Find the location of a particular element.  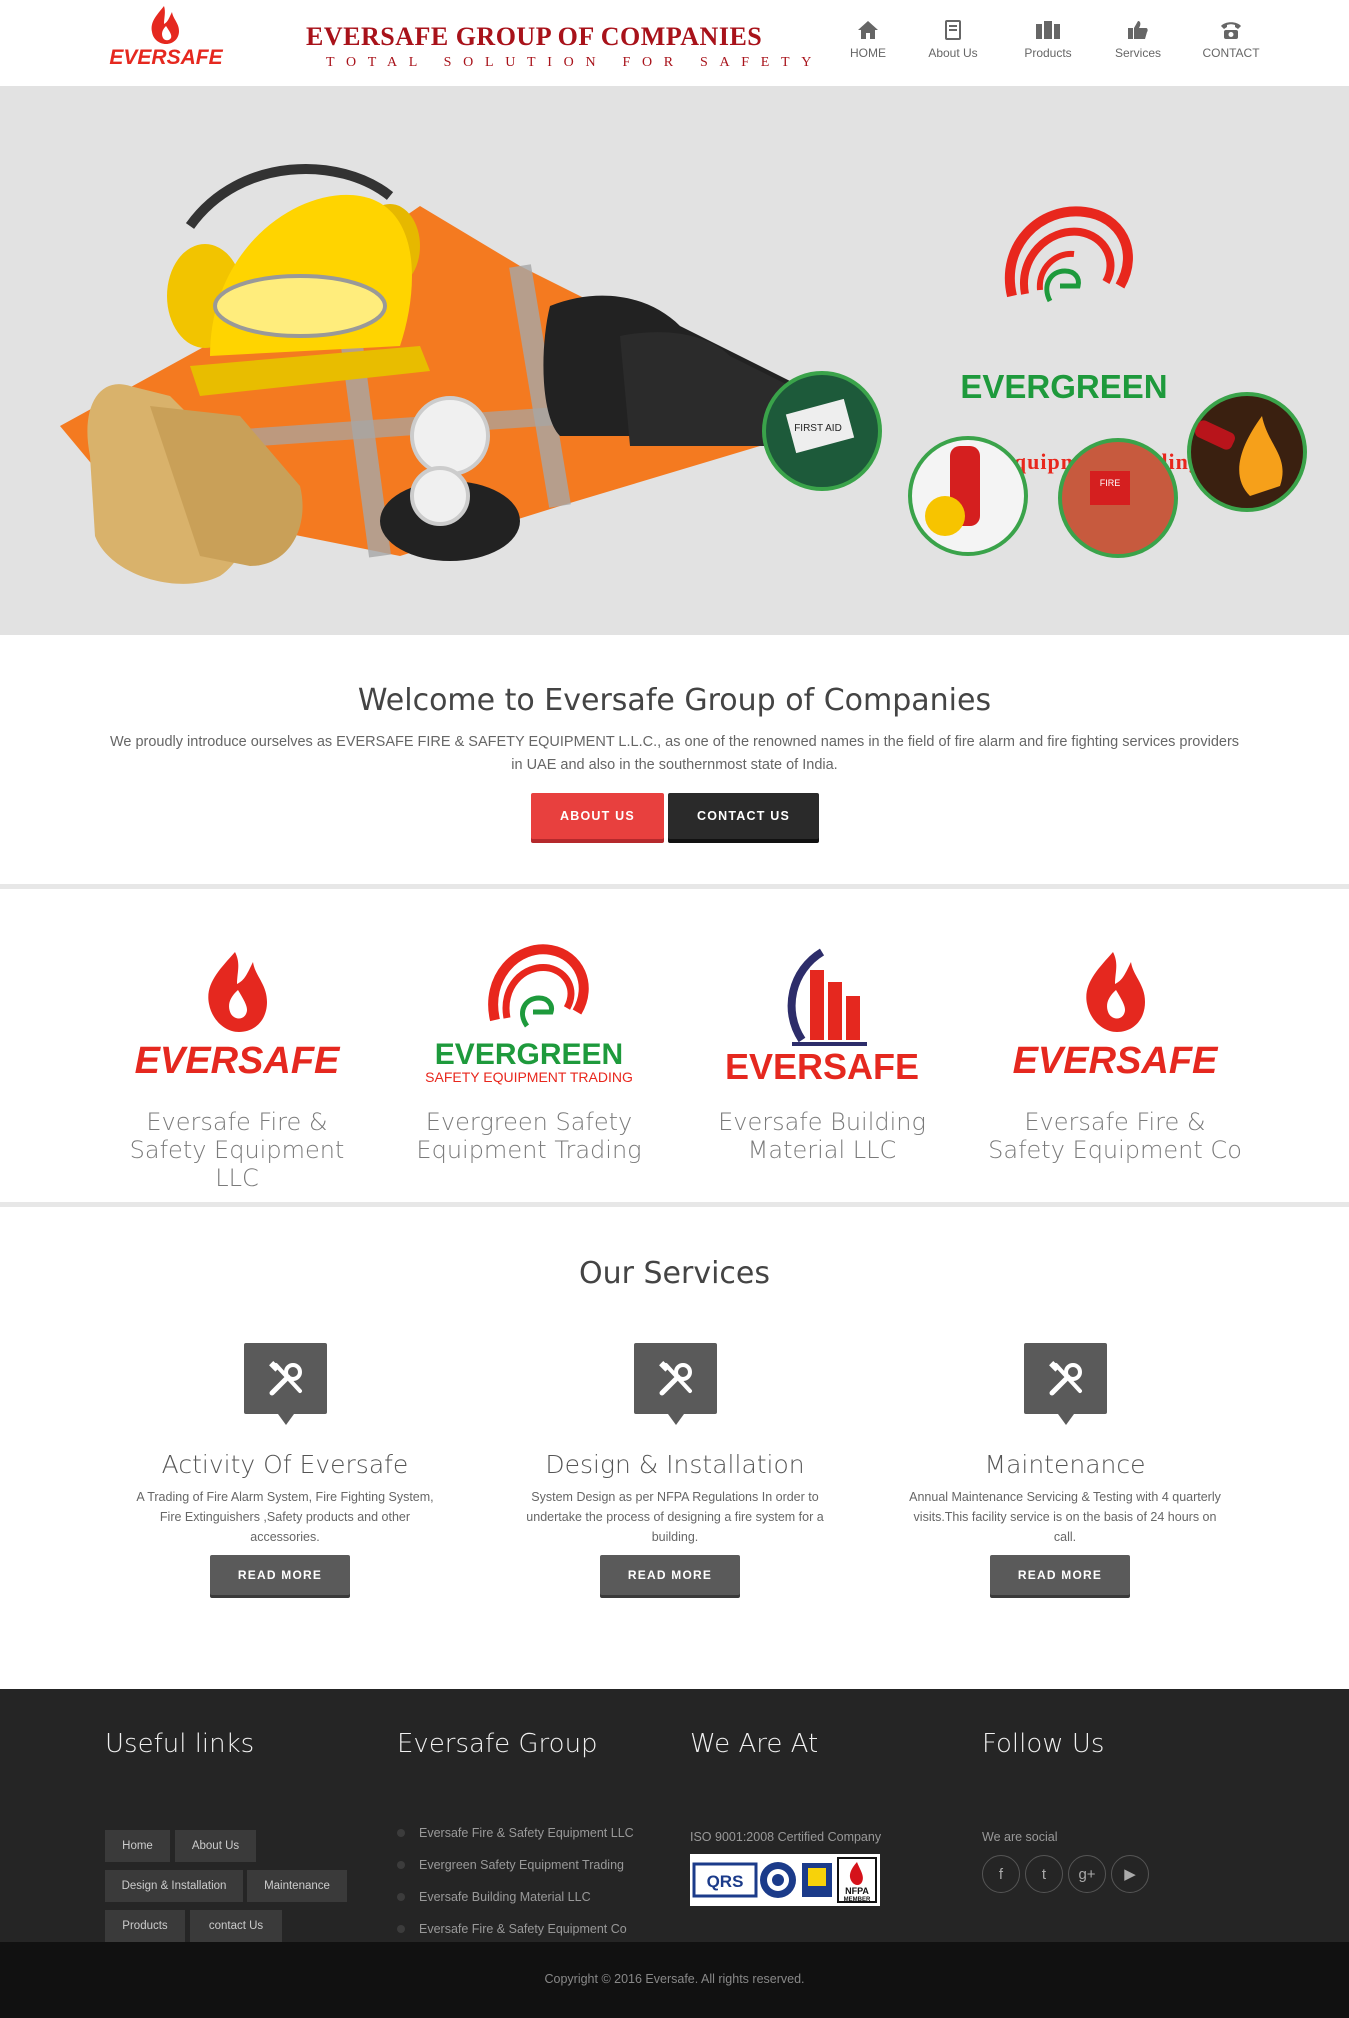

nav-contact: CONTACT is located at coordinates (1231, 41).